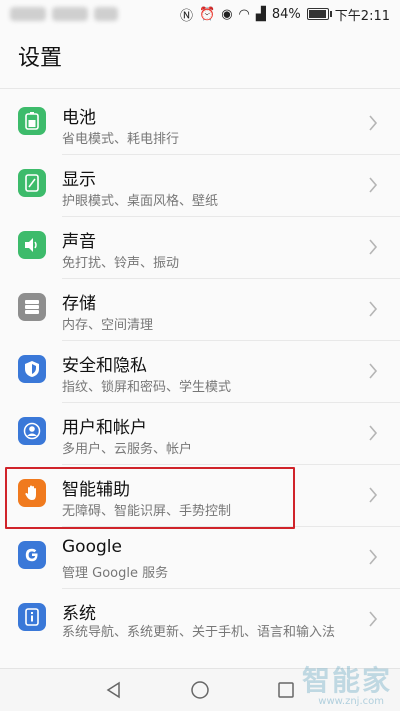 This screenshot has width=400, height=711. What do you see at coordinates (200, 434) in the screenshot?
I see `settings-item-users-accounts: 用户和帐户 多用户、云服务、帐户` at bounding box center [200, 434].